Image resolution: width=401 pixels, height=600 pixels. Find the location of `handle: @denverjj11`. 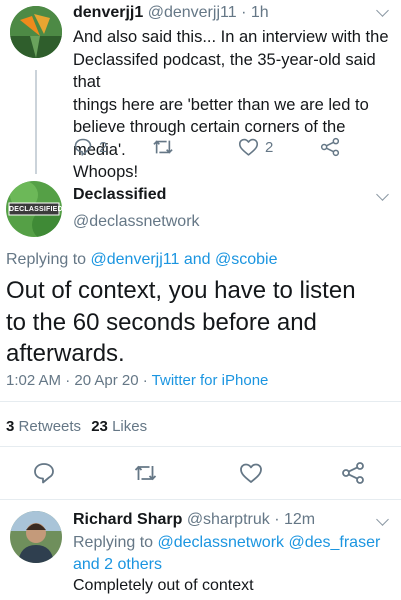

handle: @denverjj11 is located at coordinates (192, 12).